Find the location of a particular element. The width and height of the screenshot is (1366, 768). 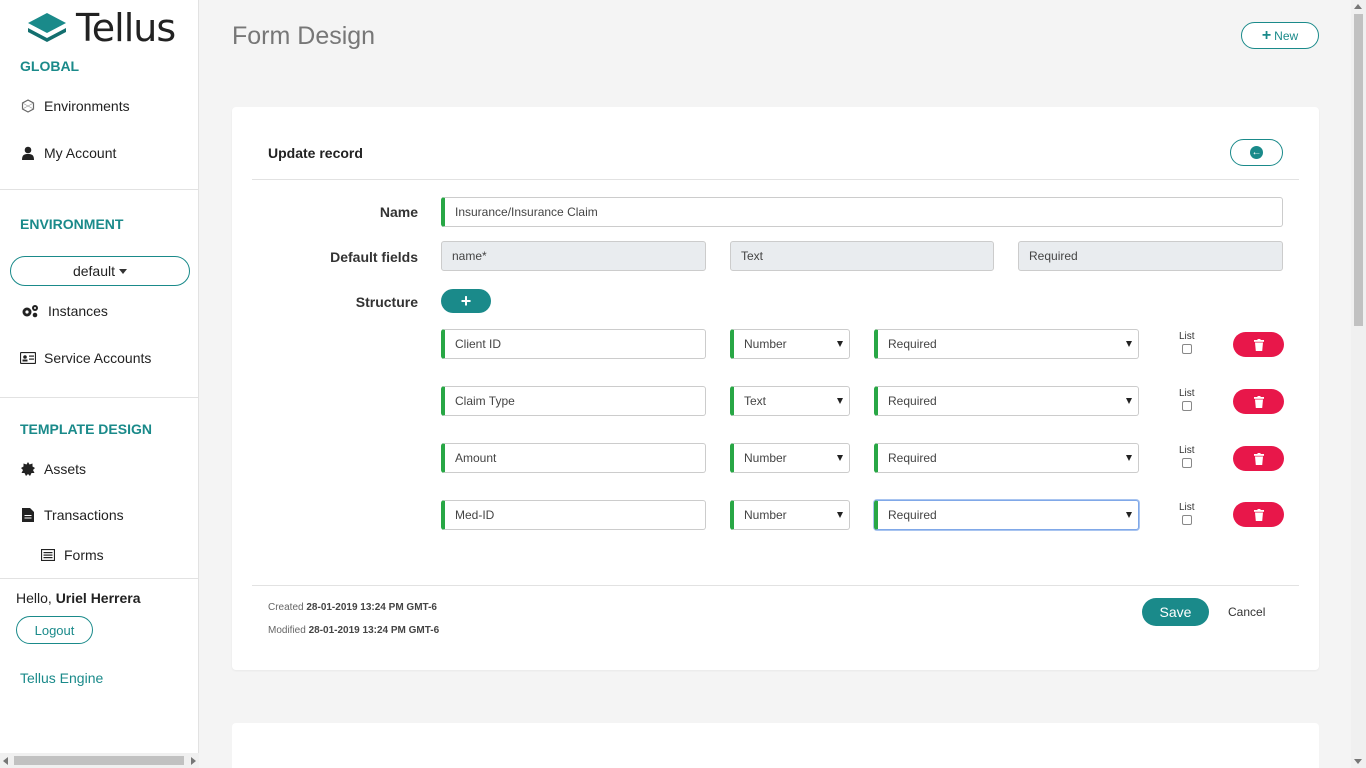

field-type-value: Text is located at coordinates (755, 401).